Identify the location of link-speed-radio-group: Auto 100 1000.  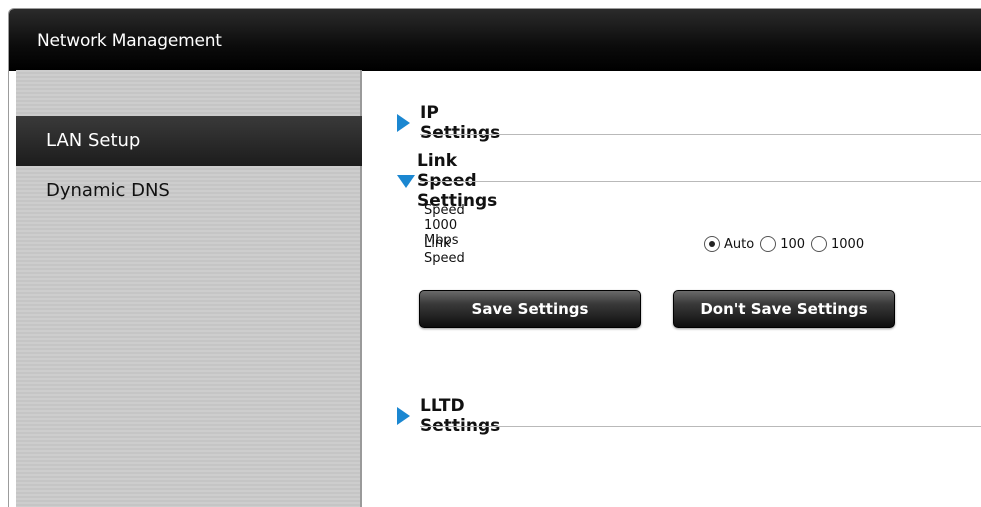
(787, 244).